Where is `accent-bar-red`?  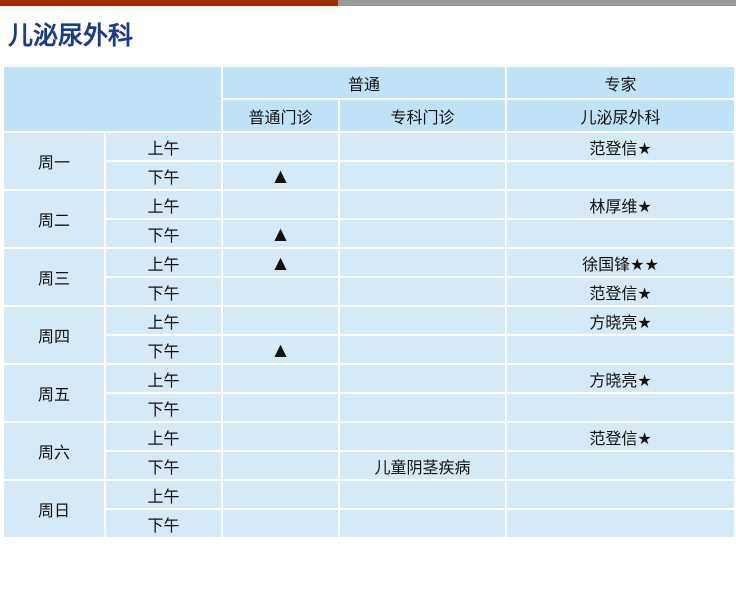 accent-bar-red is located at coordinates (169, 3).